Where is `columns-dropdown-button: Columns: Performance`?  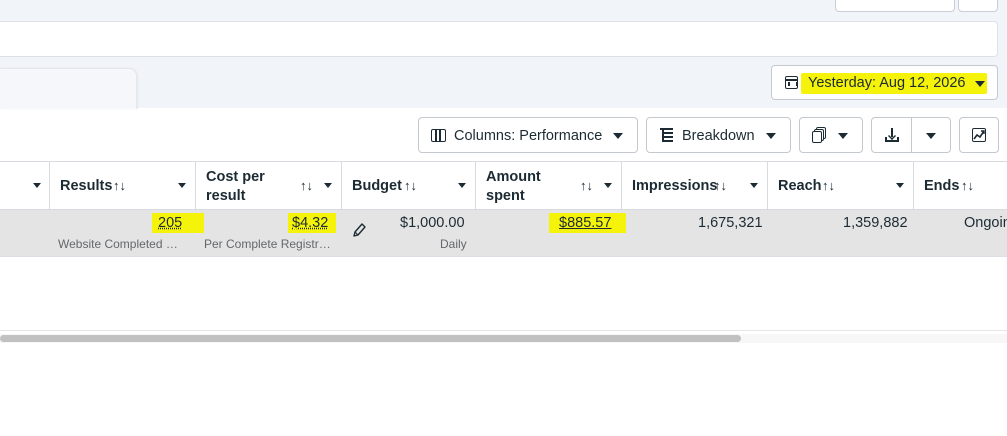 columns-dropdown-button: Columns: Performance is located at coordinates (528, 135).